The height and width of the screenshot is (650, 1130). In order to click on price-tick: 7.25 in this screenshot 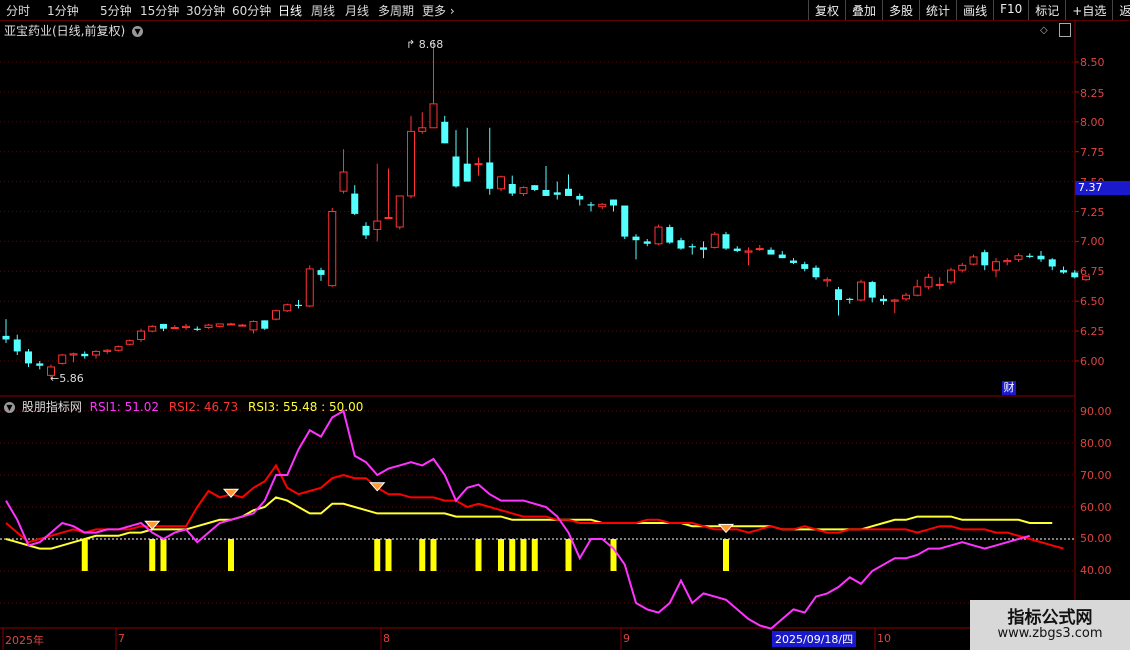, I will do `click(1092, 212)`.